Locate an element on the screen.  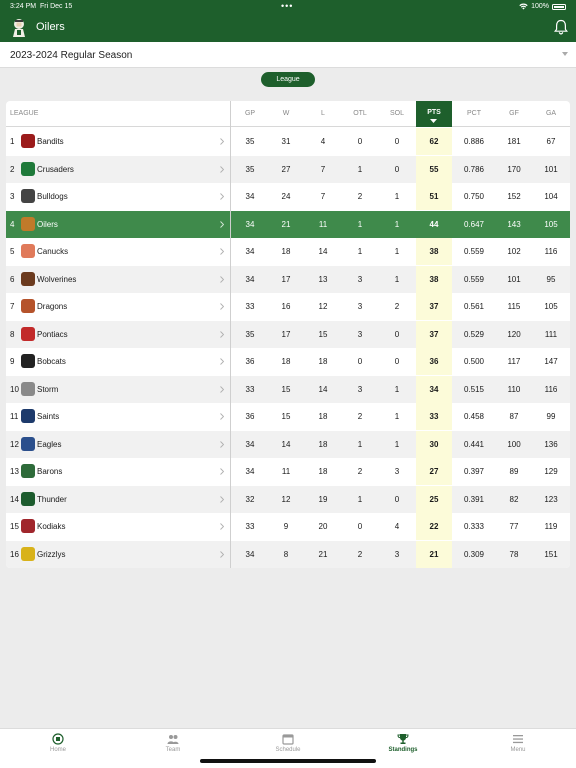
table-row: 6 Wolverines 34 17 13 3 1 38 0.559 101 95 is located at coordinates (288, 279).